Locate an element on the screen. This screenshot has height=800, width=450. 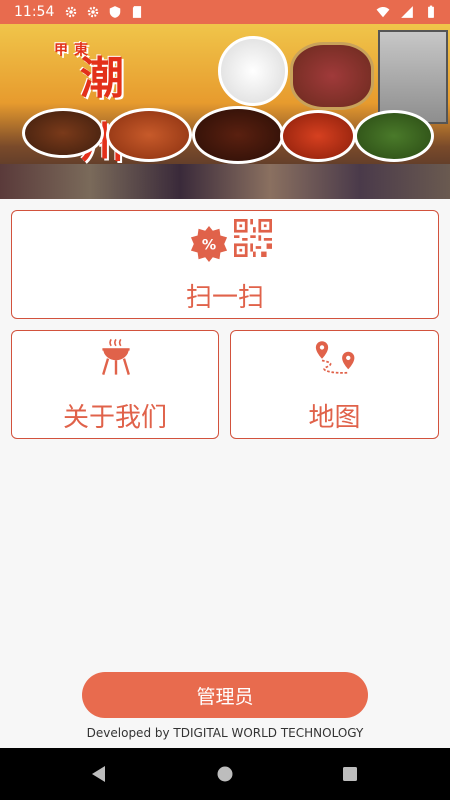
scan-button: % 扫一扫 is located at coordinates (225, 264).